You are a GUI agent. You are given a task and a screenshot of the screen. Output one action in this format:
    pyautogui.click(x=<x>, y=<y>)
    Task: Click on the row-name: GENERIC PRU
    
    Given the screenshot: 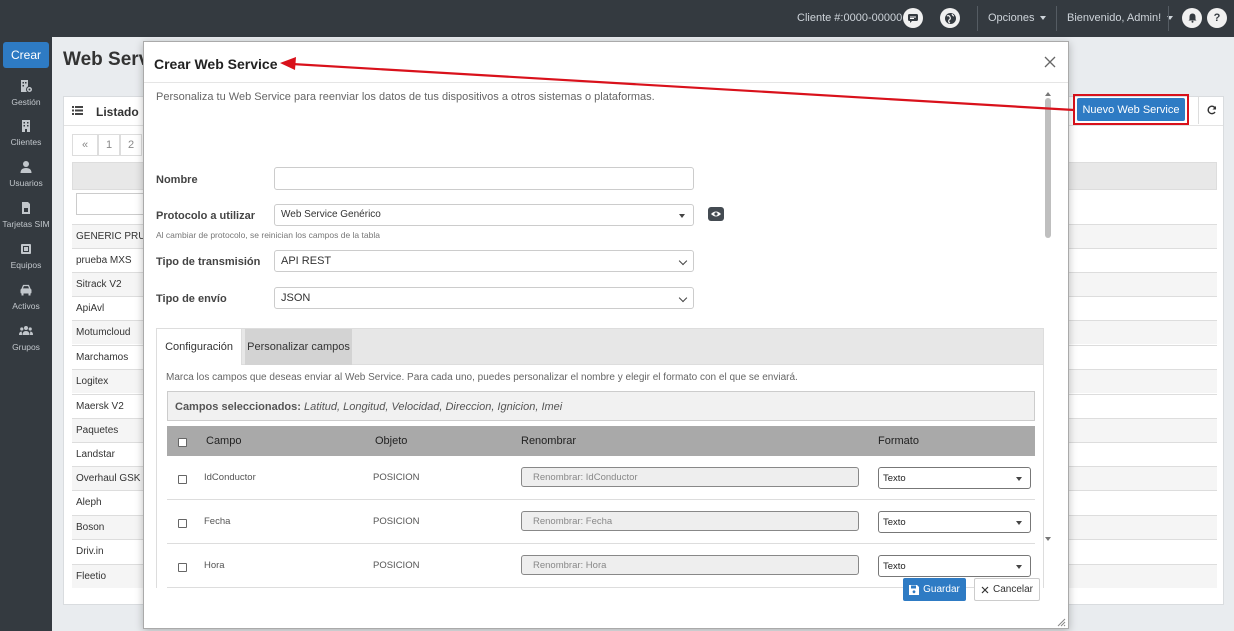 What is the action you would take?
    pyautogui.click(x=111, y=236)
    